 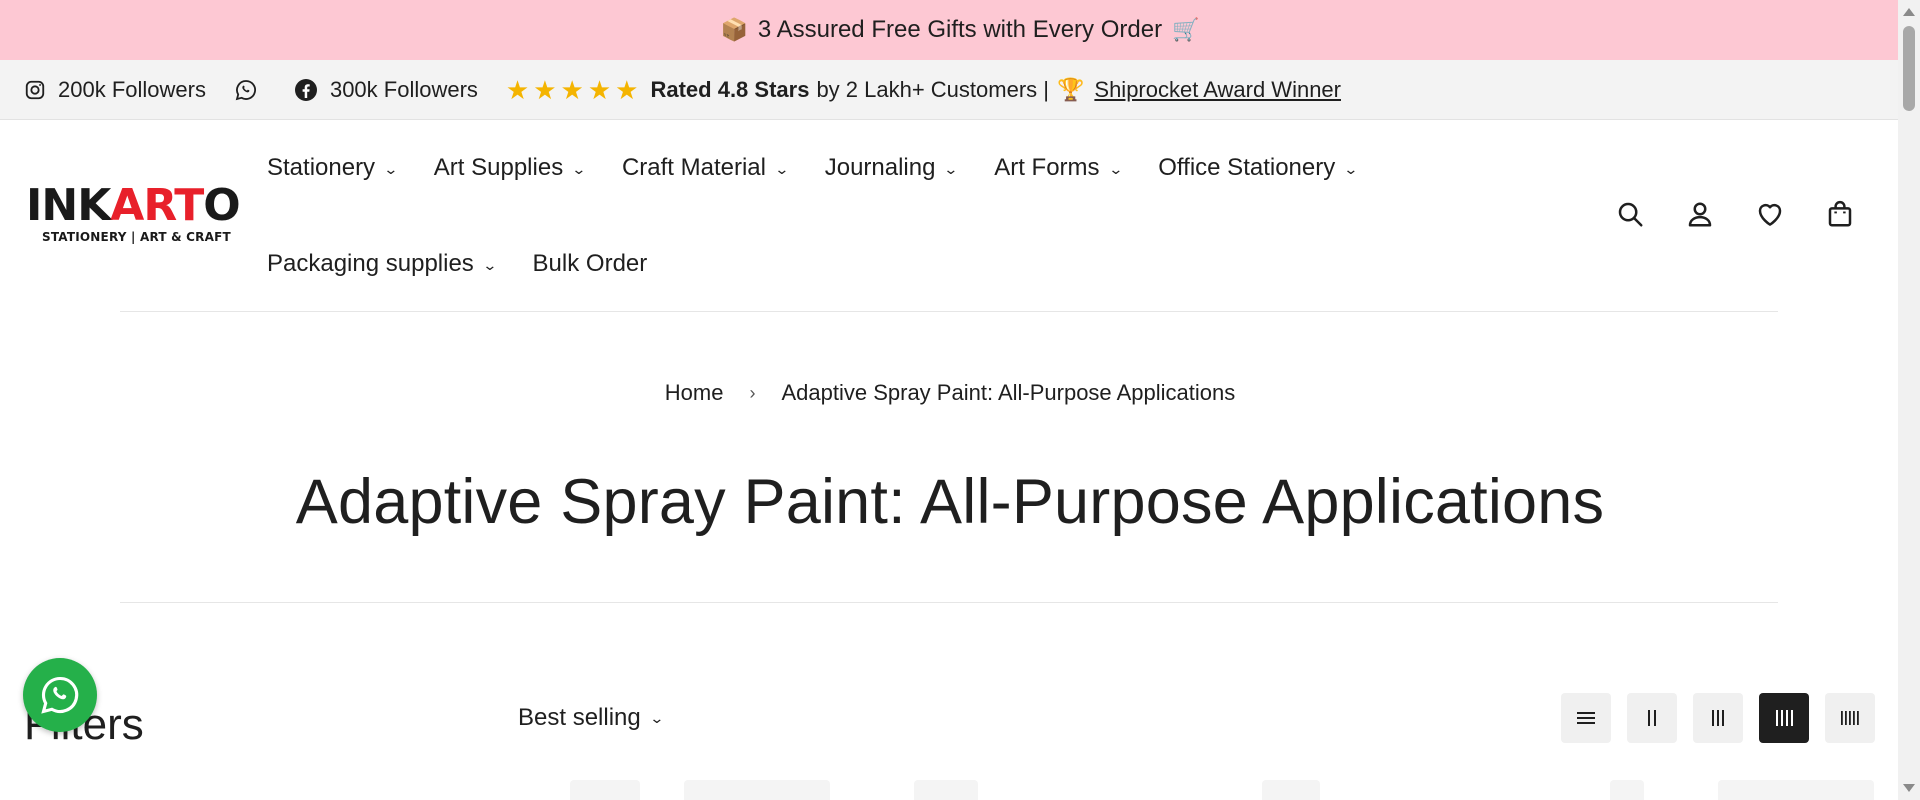 I want to click on facebook-link: 300k Followers, so click(x=386, y=90).